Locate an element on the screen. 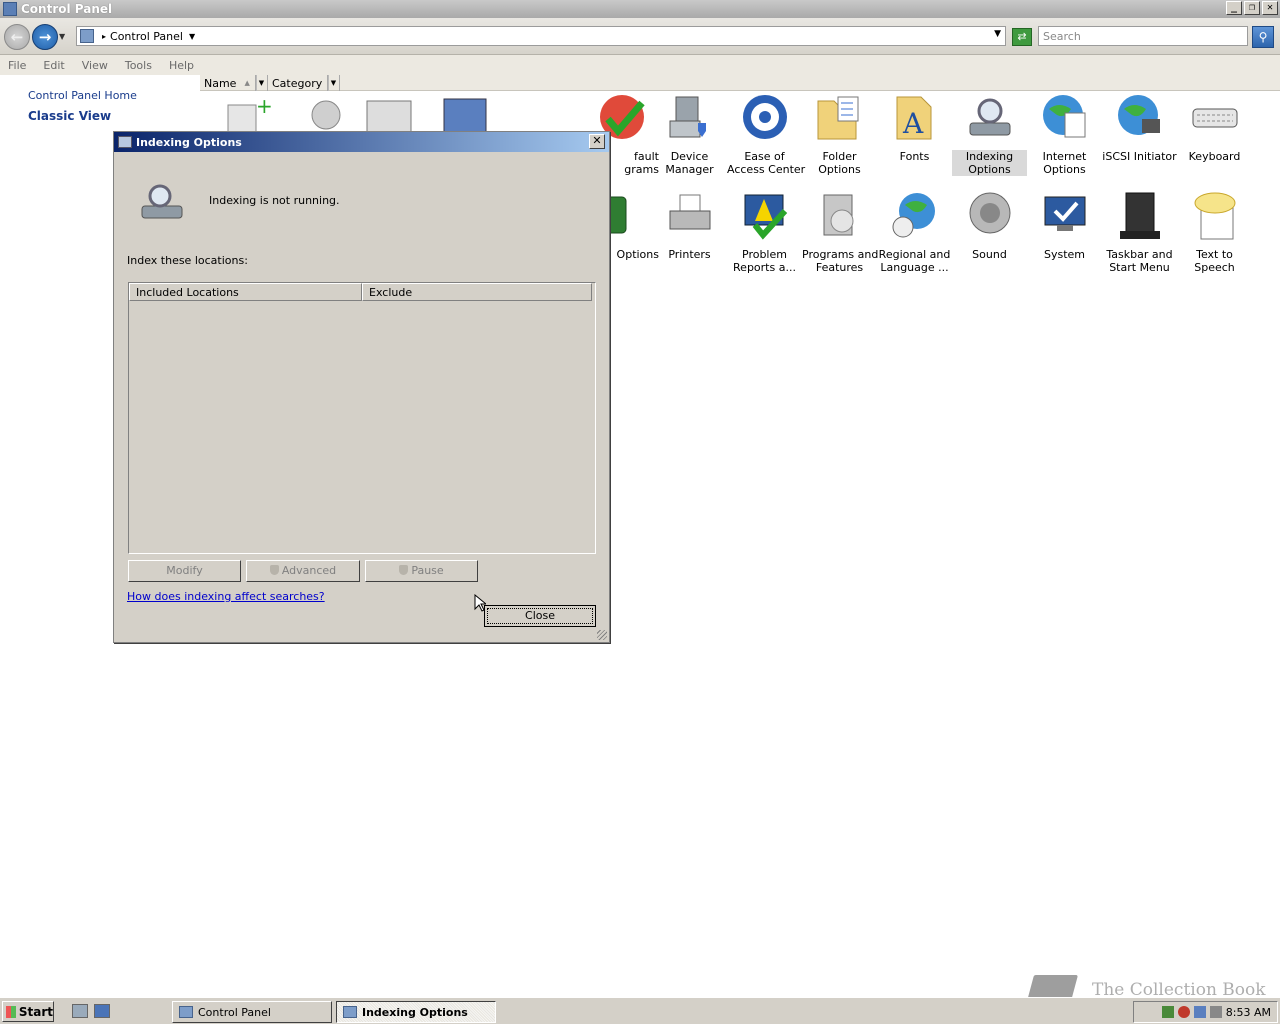 This screenshot has width=1280, height=1024. folder-options-icon is located at coordinates (837, 118).